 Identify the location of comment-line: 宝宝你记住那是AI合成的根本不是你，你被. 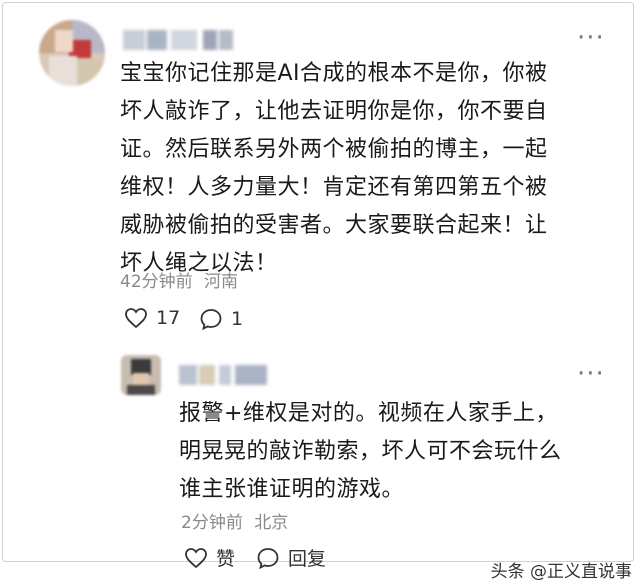
(334, 73).